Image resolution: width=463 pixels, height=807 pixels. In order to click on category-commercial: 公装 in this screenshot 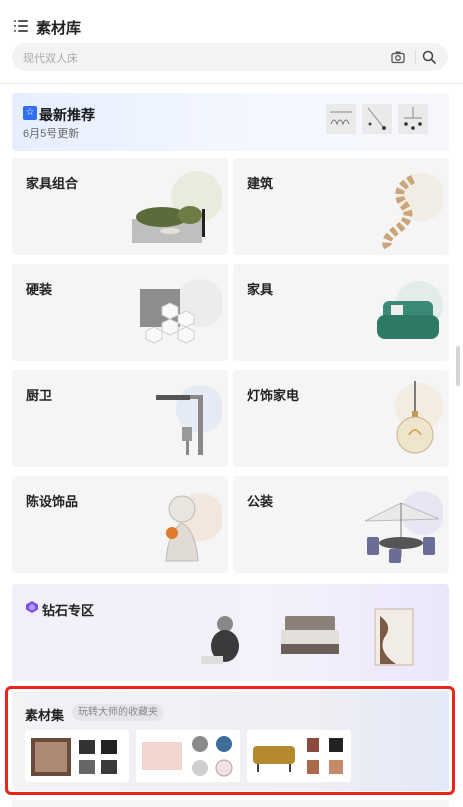, I will do `click(341, 524)`.